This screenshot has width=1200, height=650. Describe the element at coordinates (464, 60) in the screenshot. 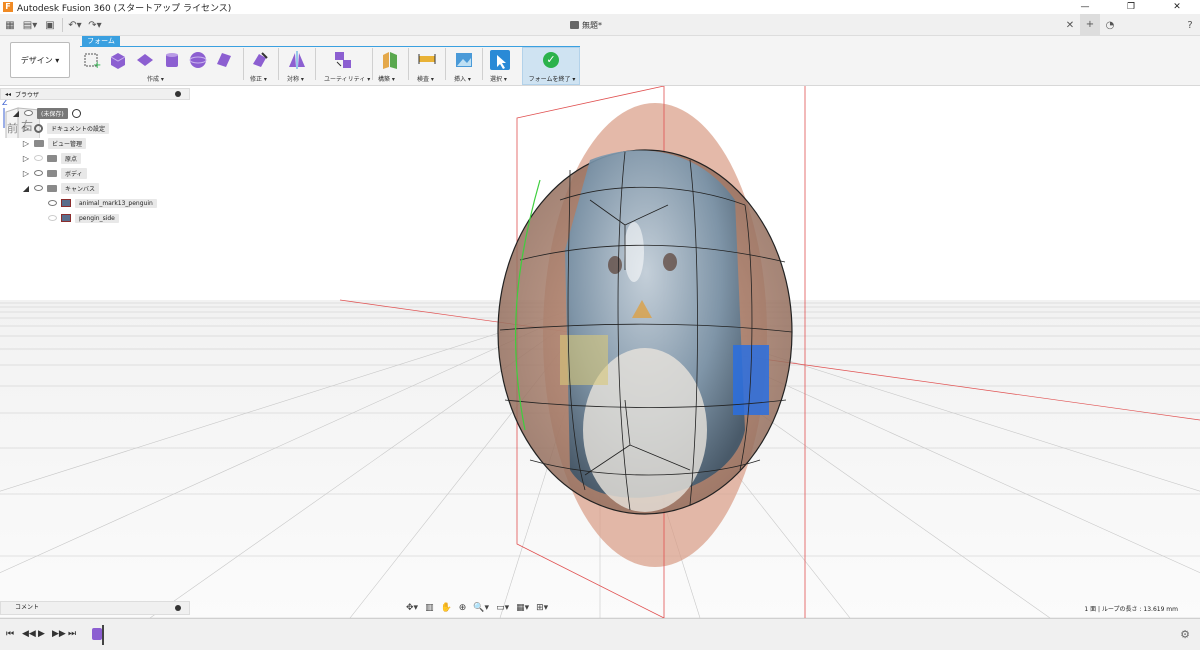

I see `insert-image-icon` at that location.